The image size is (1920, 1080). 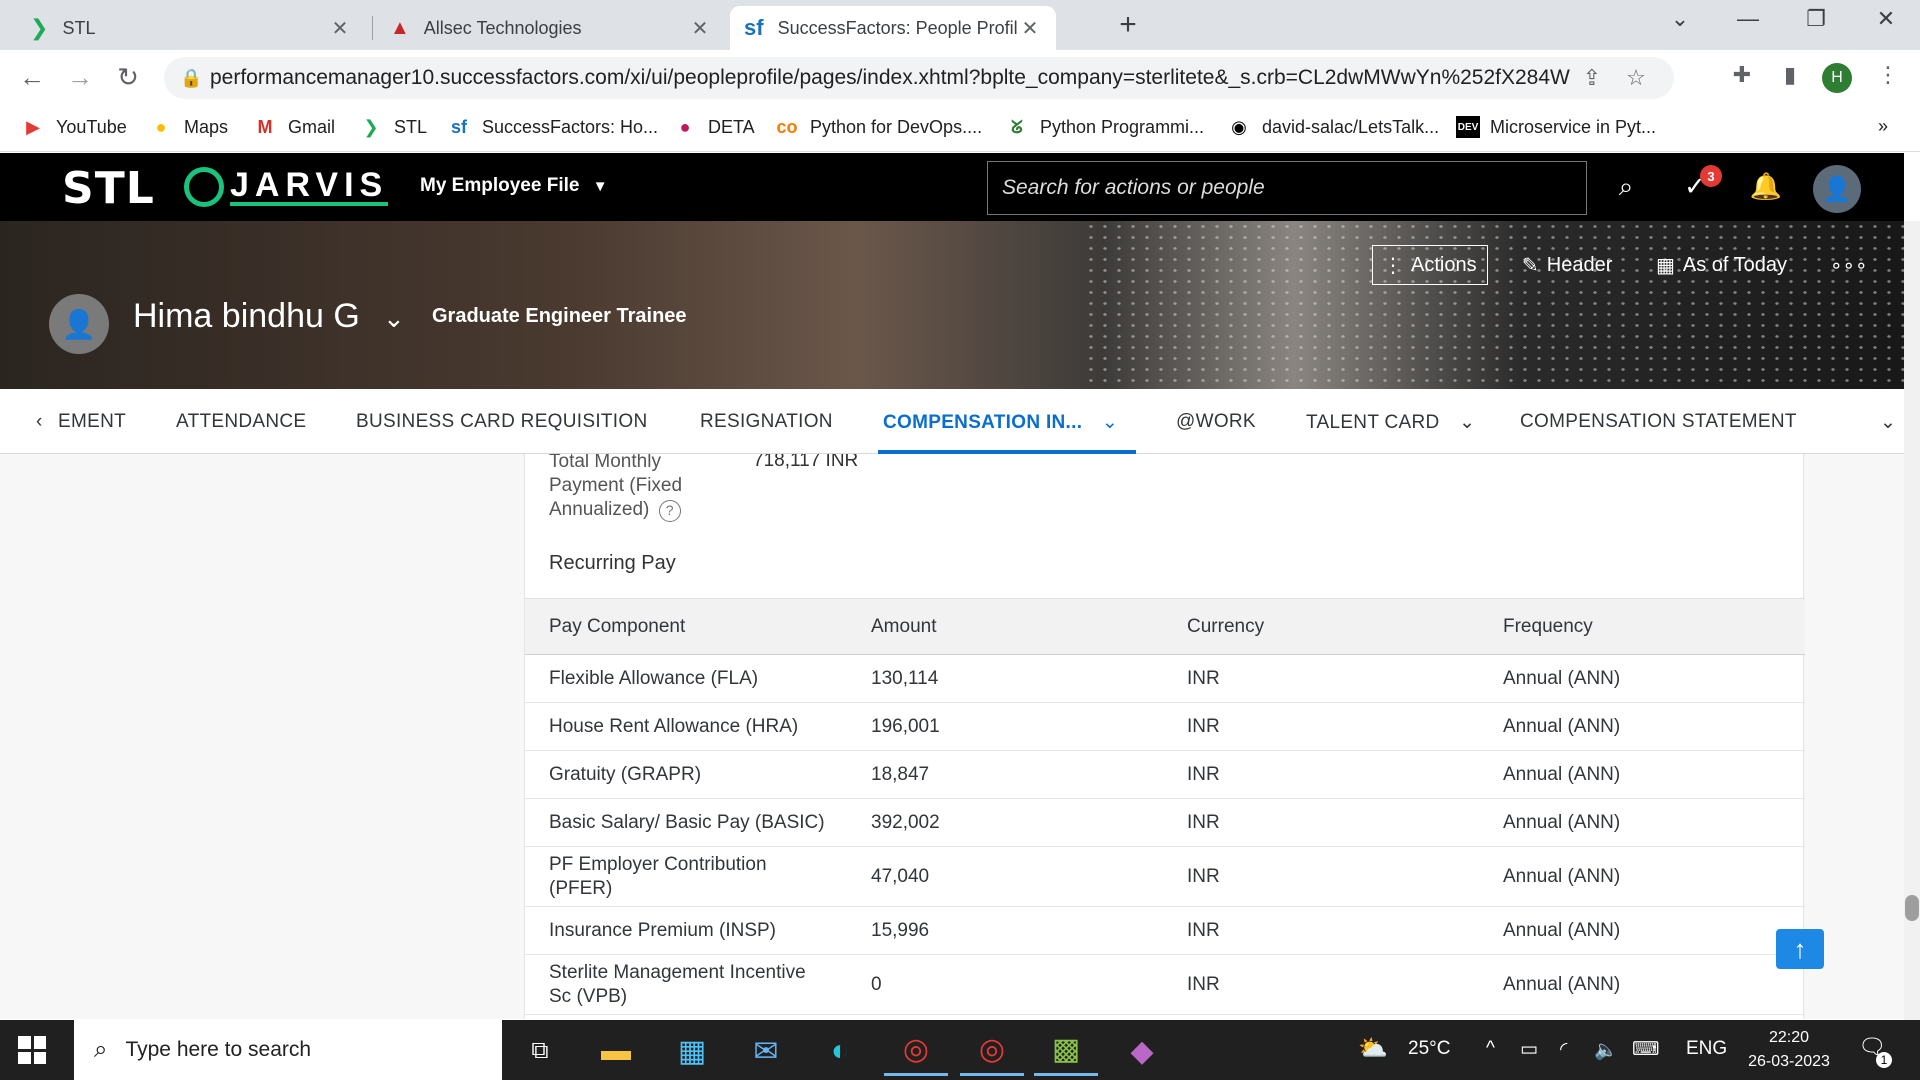 What do you see at coordinates (79, 27) in the screenshot?
I see `tab-title: STL` at bounding box center [79, 27].